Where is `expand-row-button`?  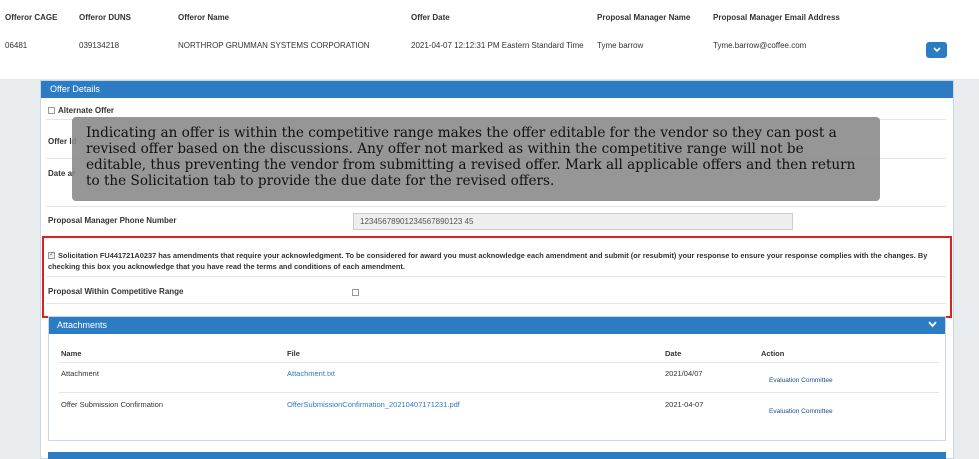
expand-row-button is located at coordinates (936, 50).